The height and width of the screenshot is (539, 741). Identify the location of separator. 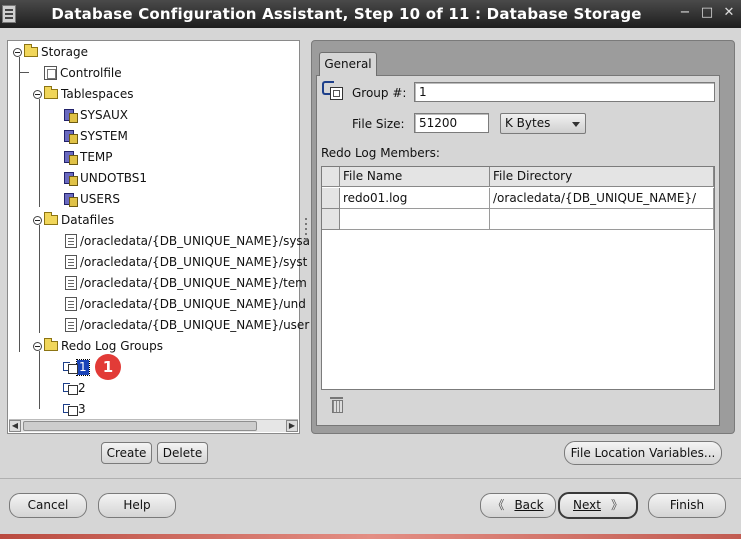
(370, 478).